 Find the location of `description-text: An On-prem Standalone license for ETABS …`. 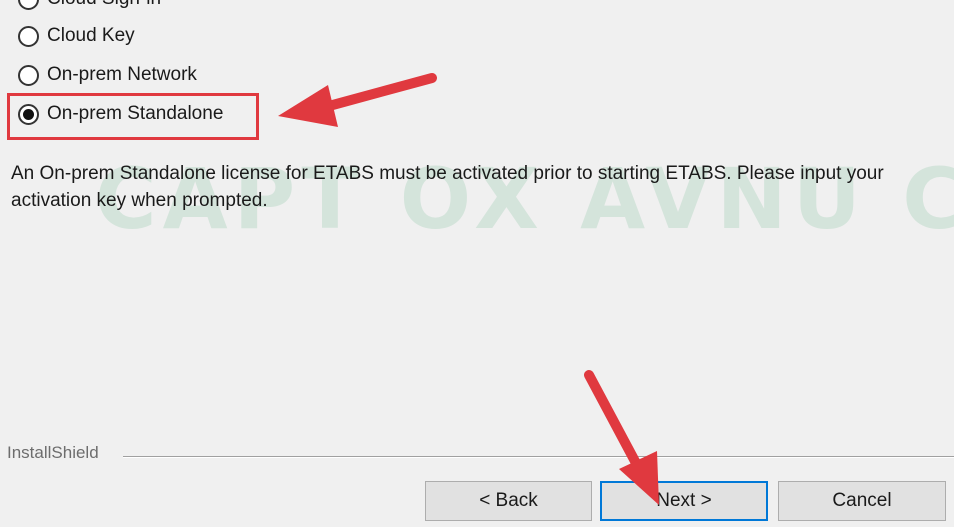

description-text: An On-prem Standalone license for ETABS … is located at coordinates (447, 187).